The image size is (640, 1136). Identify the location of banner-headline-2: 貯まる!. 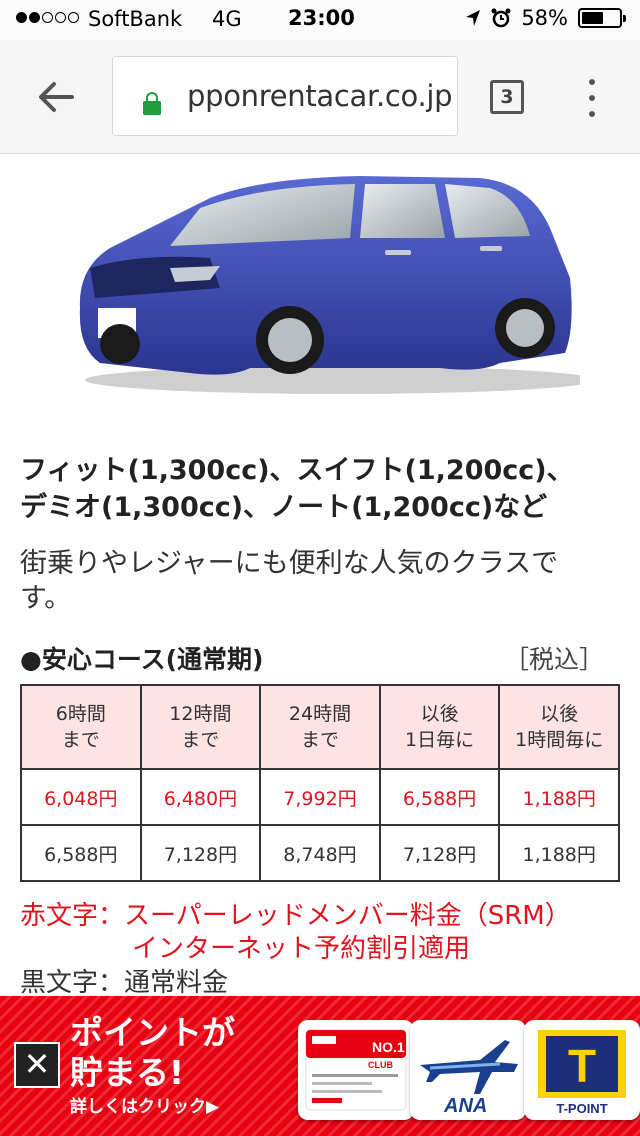
(127, 1072).